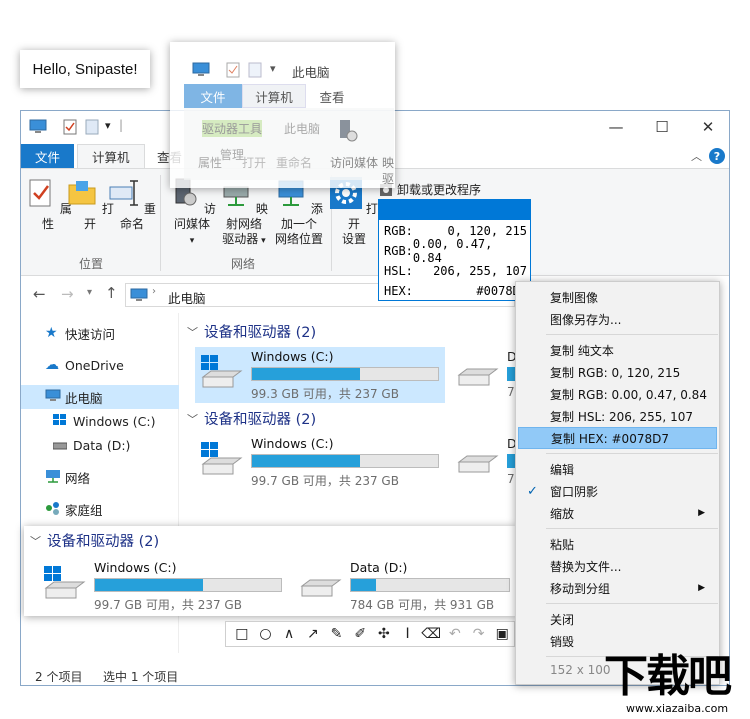  I want to click on menu-item-edit: 编辑, so click(617, 469).